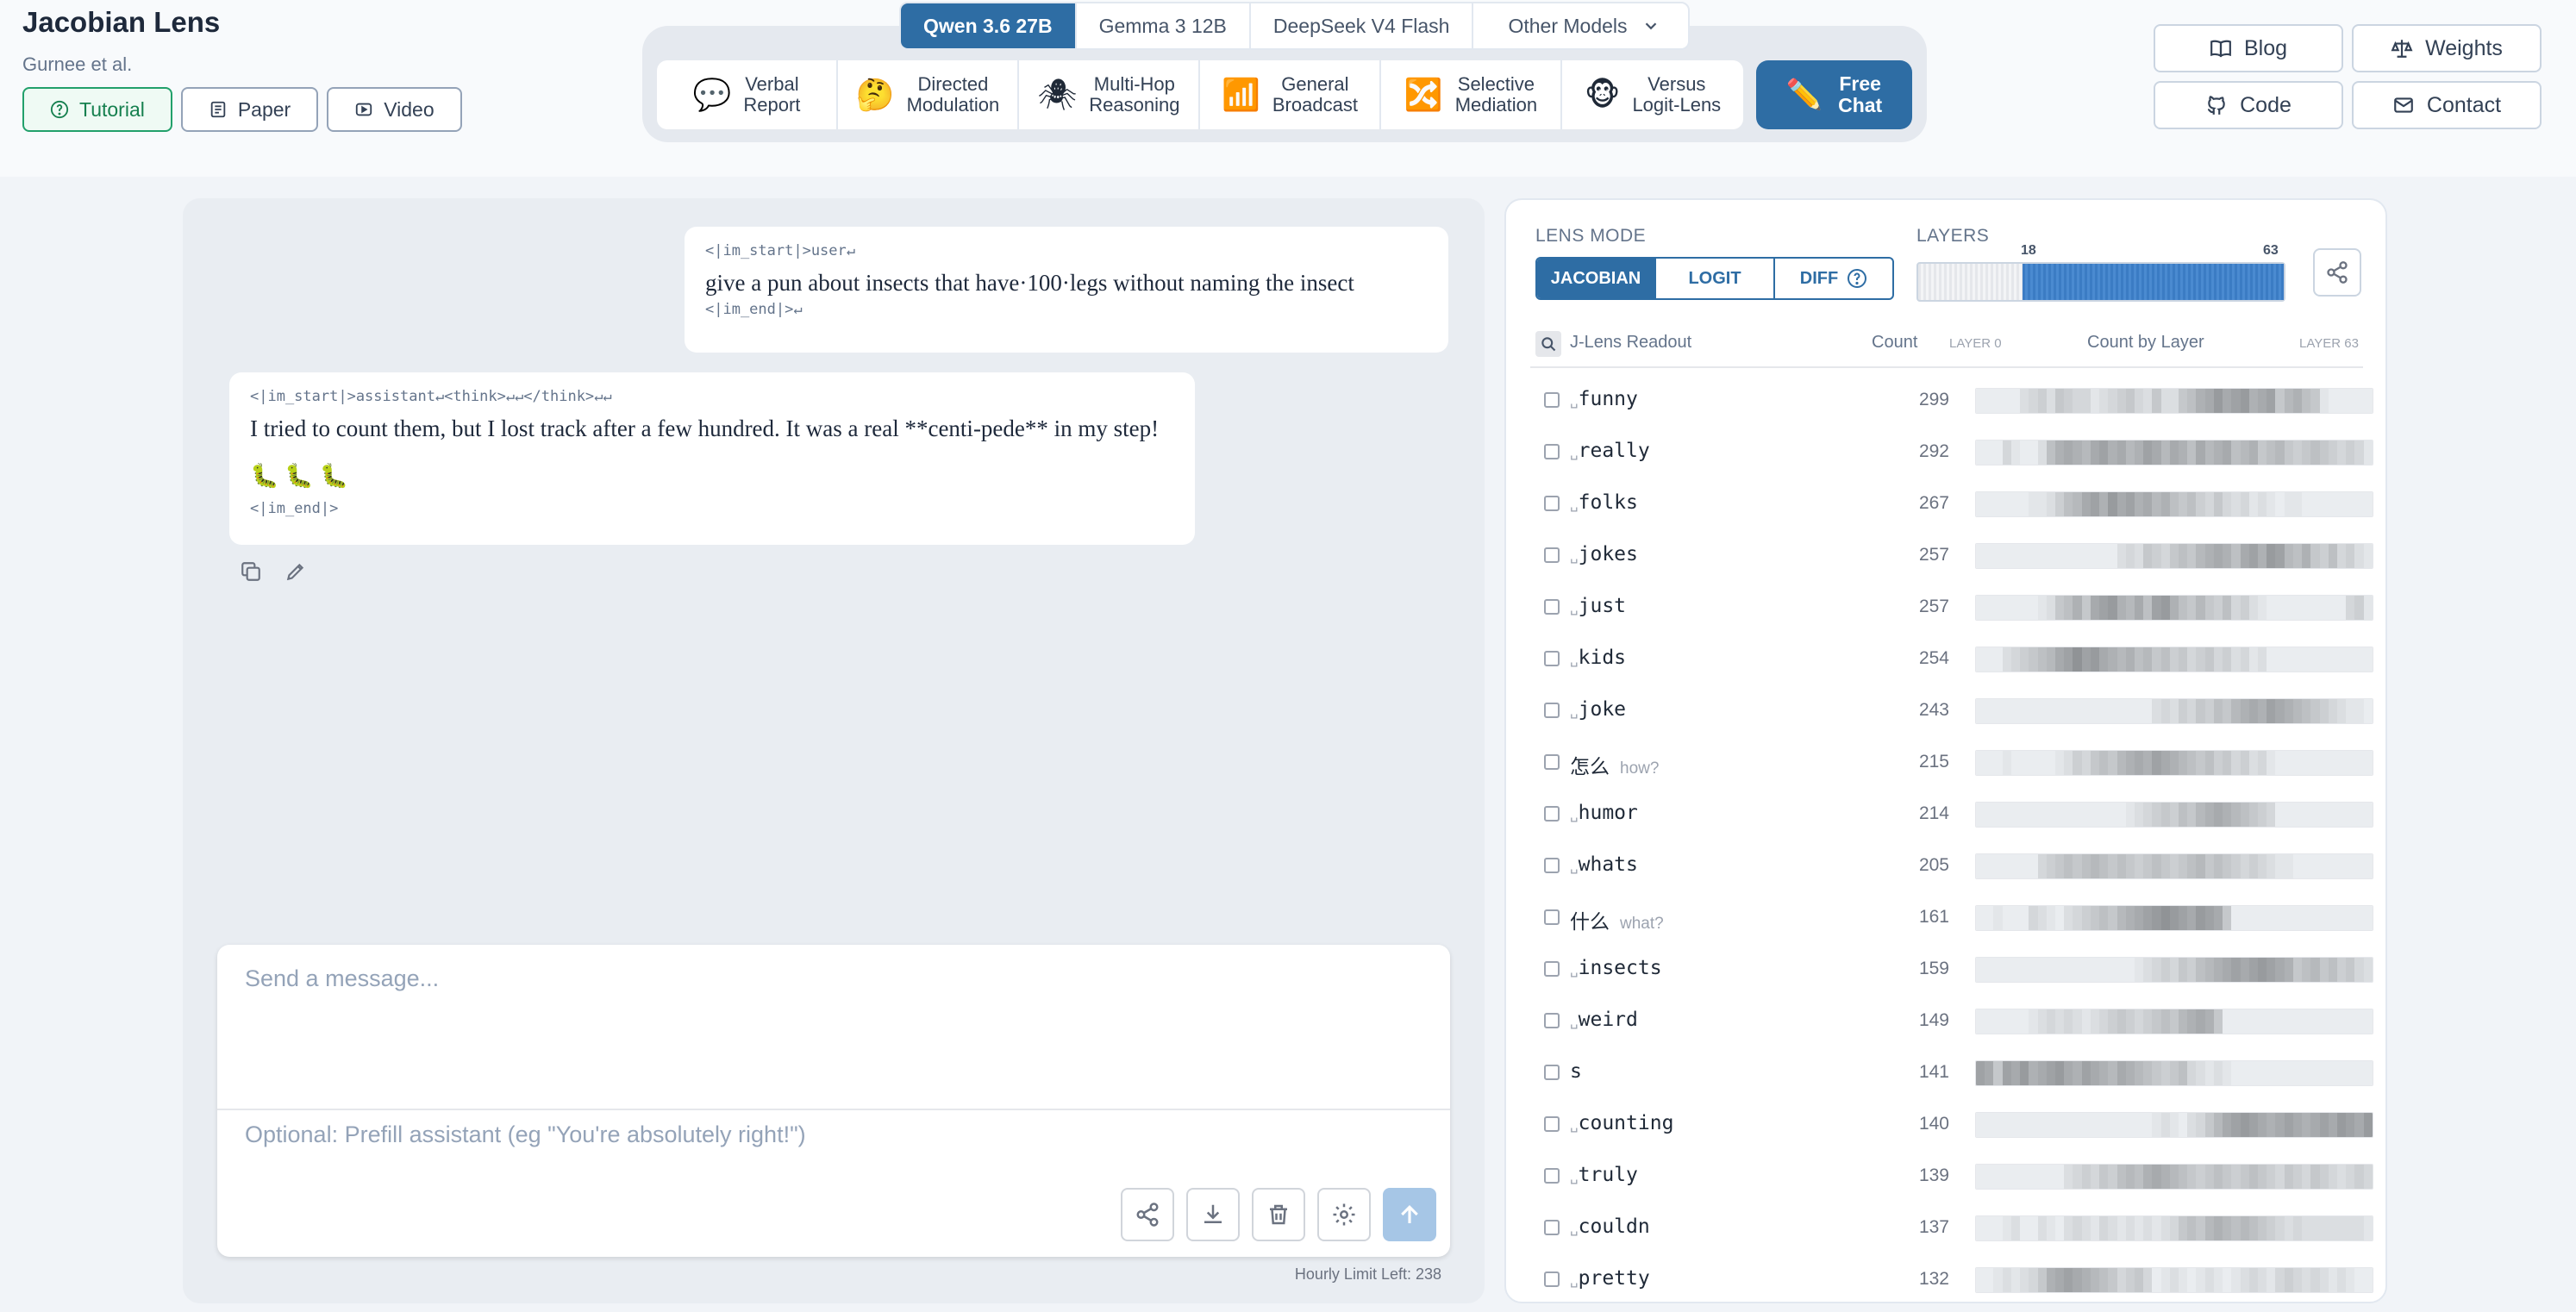 This screenshot has width=2576, height=1312. Describe the element at coordinates (1290, 95) in the screenshot. I see `feature-general-broadcast: 📶 General Broadcast` at that location.